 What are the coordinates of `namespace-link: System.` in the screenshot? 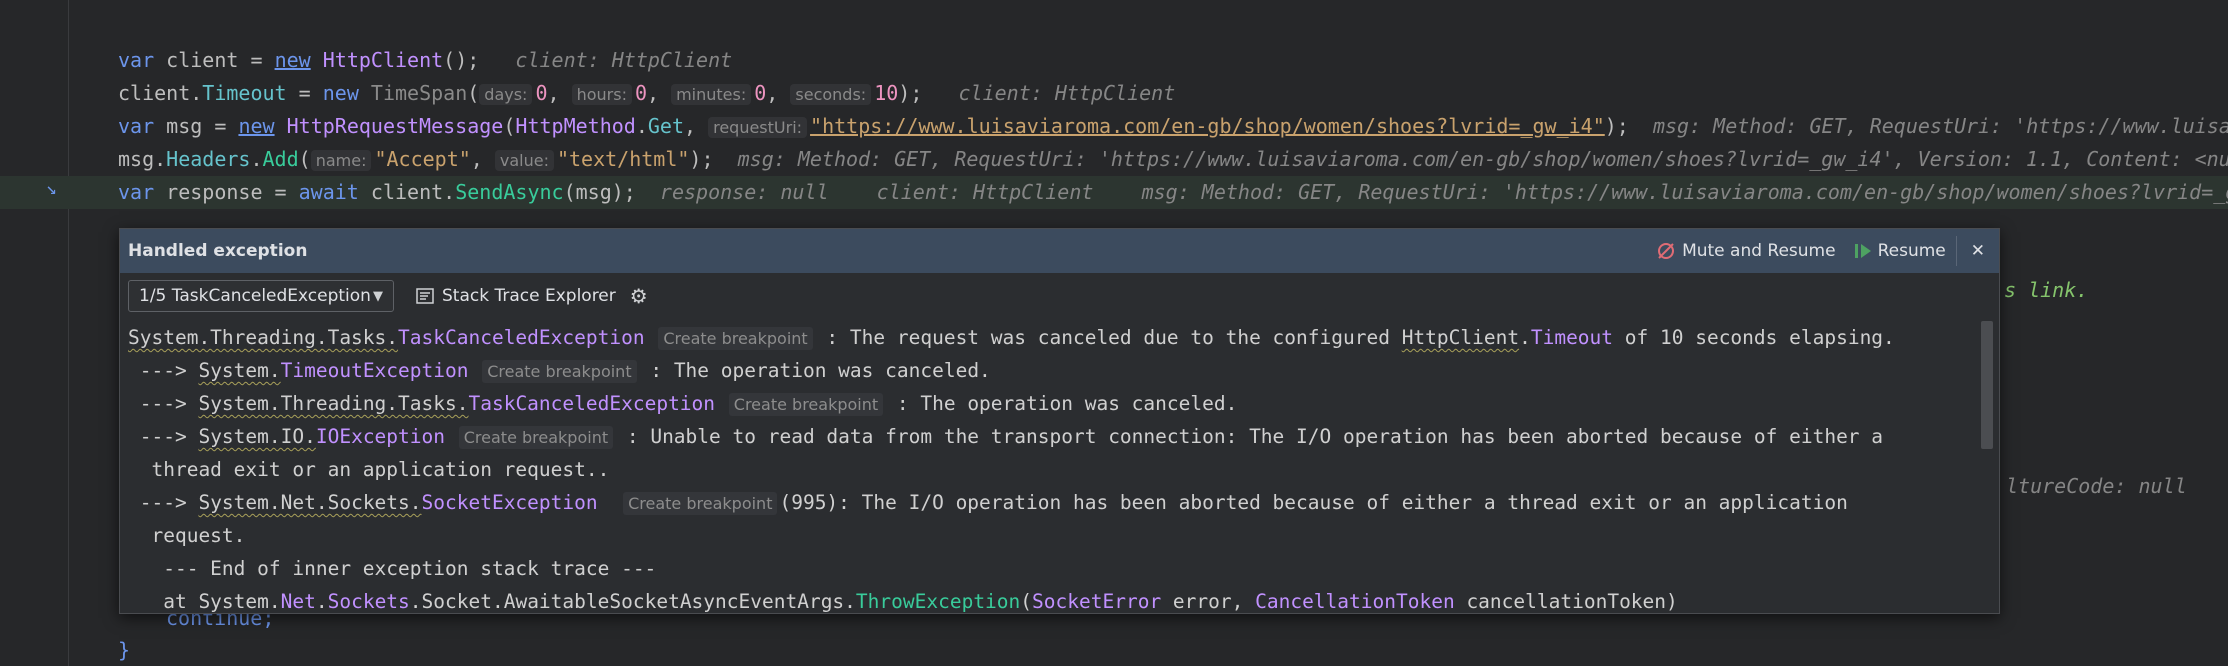 It's located at (239, 370).